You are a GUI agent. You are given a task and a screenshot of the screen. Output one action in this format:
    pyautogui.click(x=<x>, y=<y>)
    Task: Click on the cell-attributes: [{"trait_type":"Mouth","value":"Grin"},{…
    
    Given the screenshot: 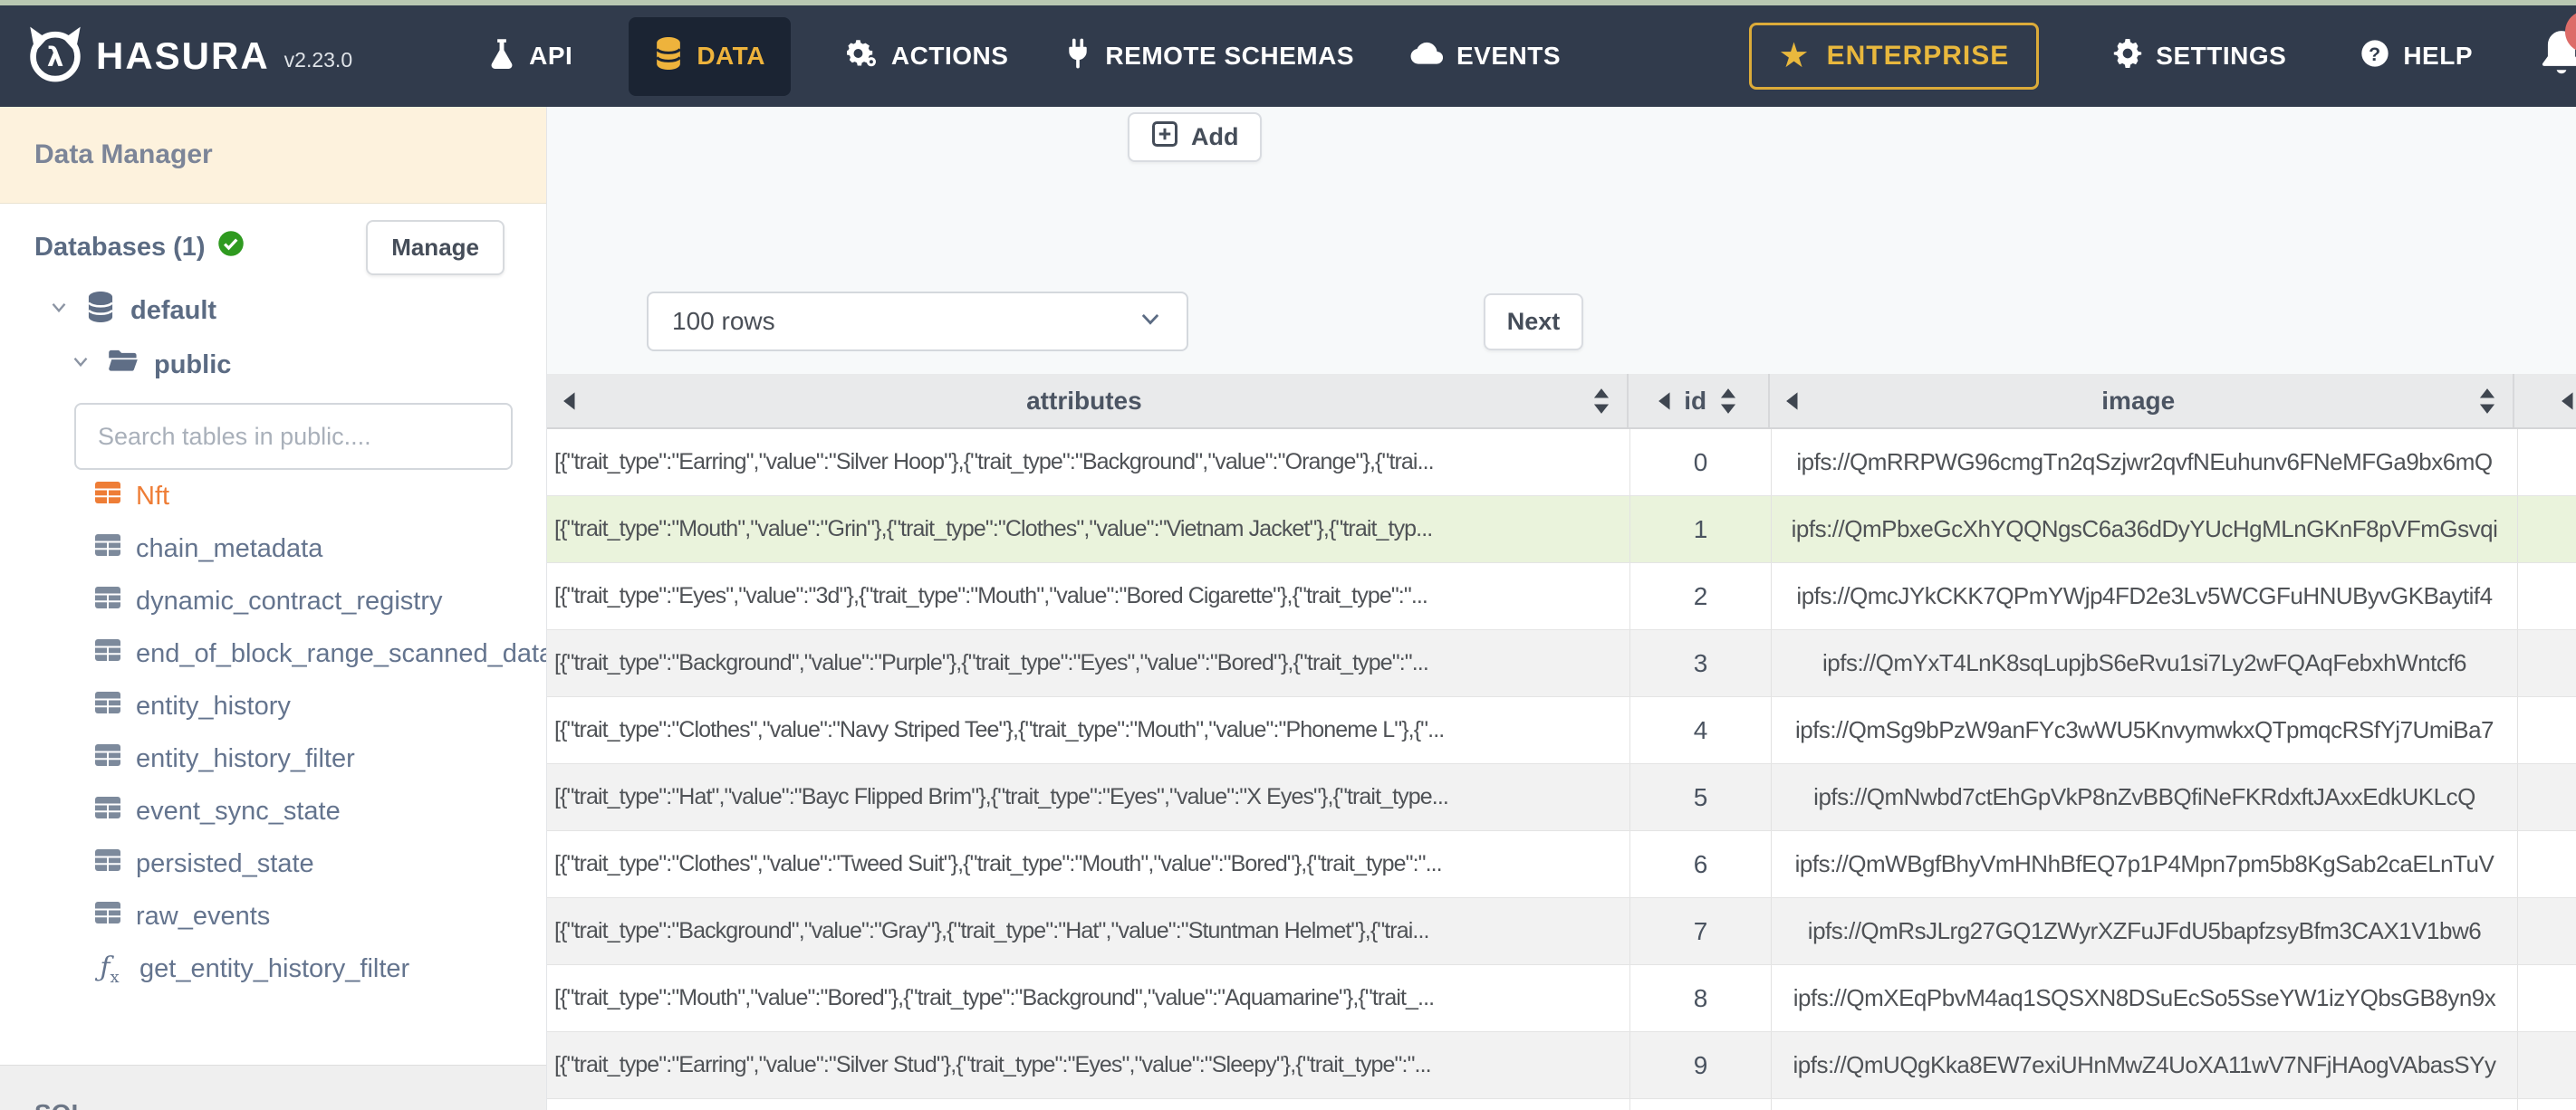 What is the action you would take?
    pyautogui.click(x=1088, y=529)
    